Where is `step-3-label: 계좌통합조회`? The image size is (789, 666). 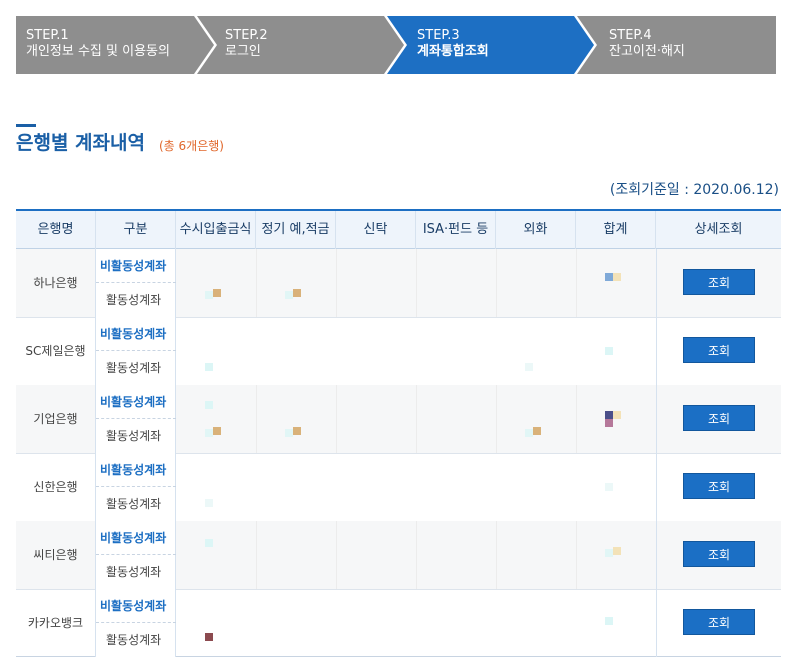
step-3-label: 계좌통합조회 is located at coordinates (453, 51).